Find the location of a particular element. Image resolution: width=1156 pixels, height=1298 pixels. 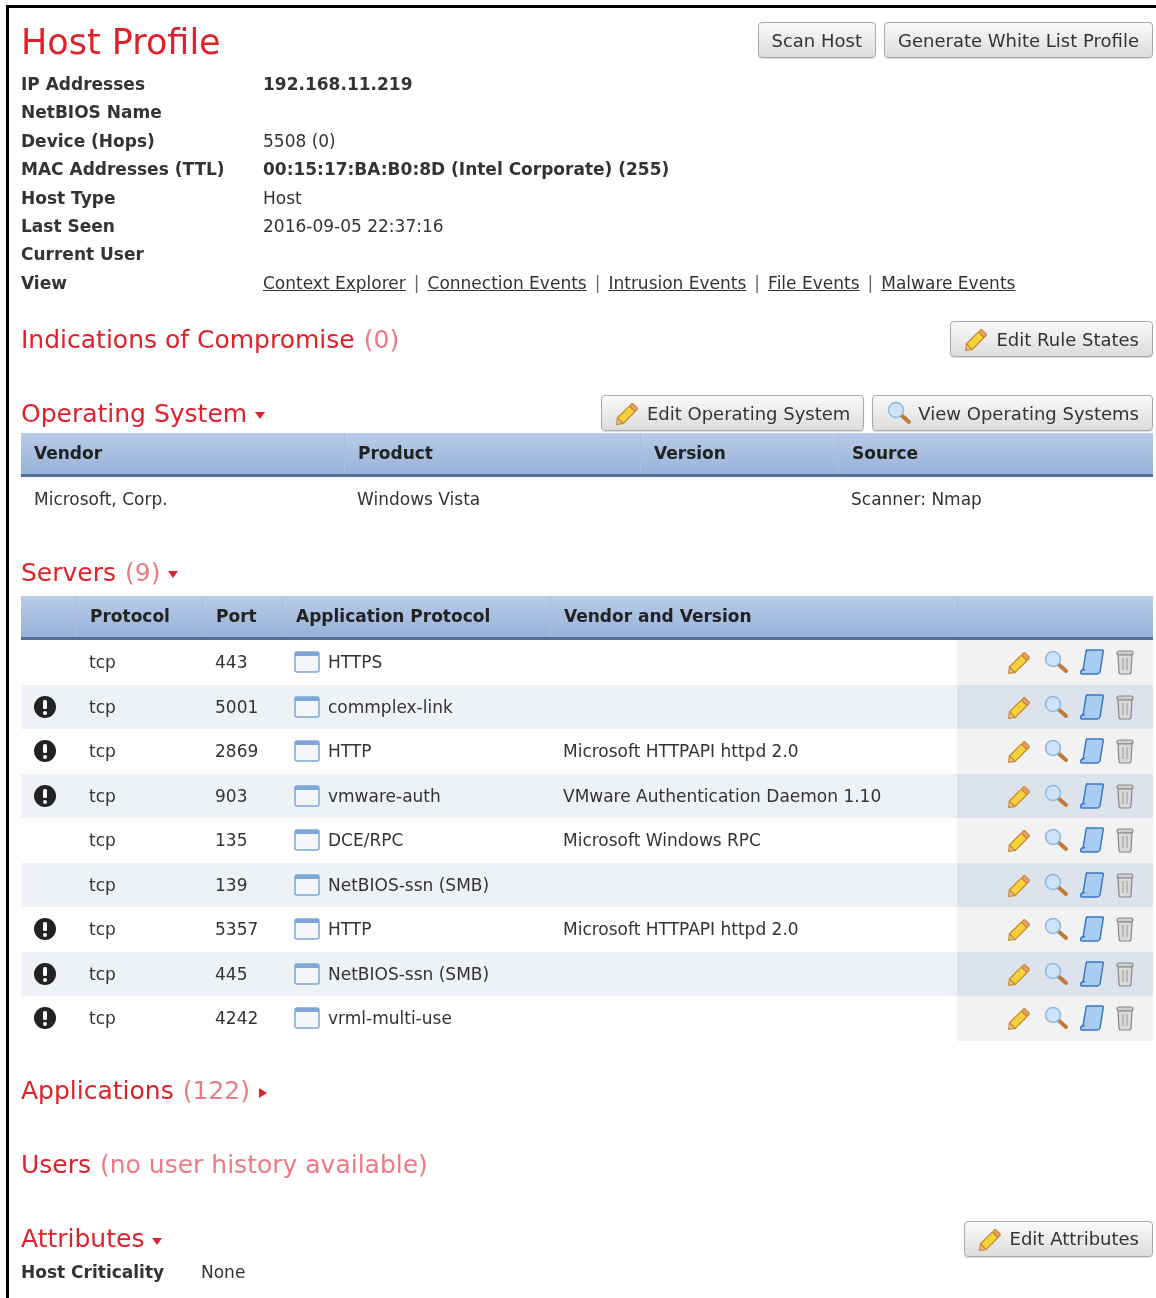

column-header: Port is located at coordinates (242, 617).